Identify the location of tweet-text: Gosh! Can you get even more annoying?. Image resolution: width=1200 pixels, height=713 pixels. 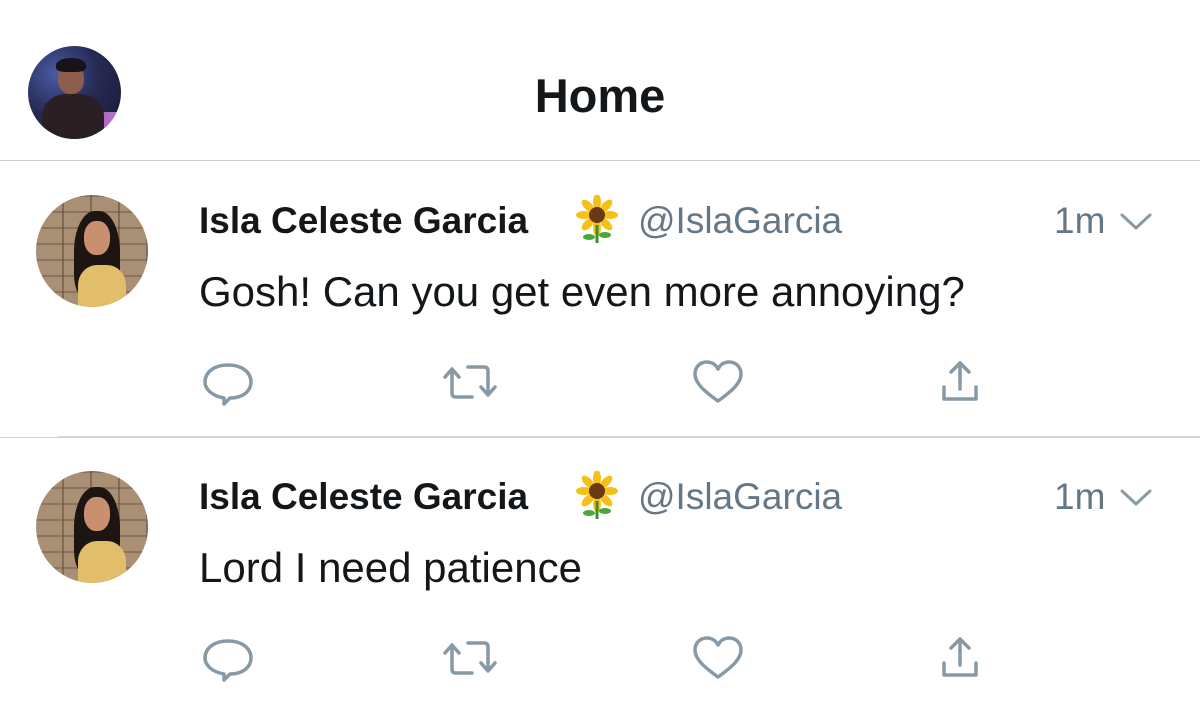
(582, 291).